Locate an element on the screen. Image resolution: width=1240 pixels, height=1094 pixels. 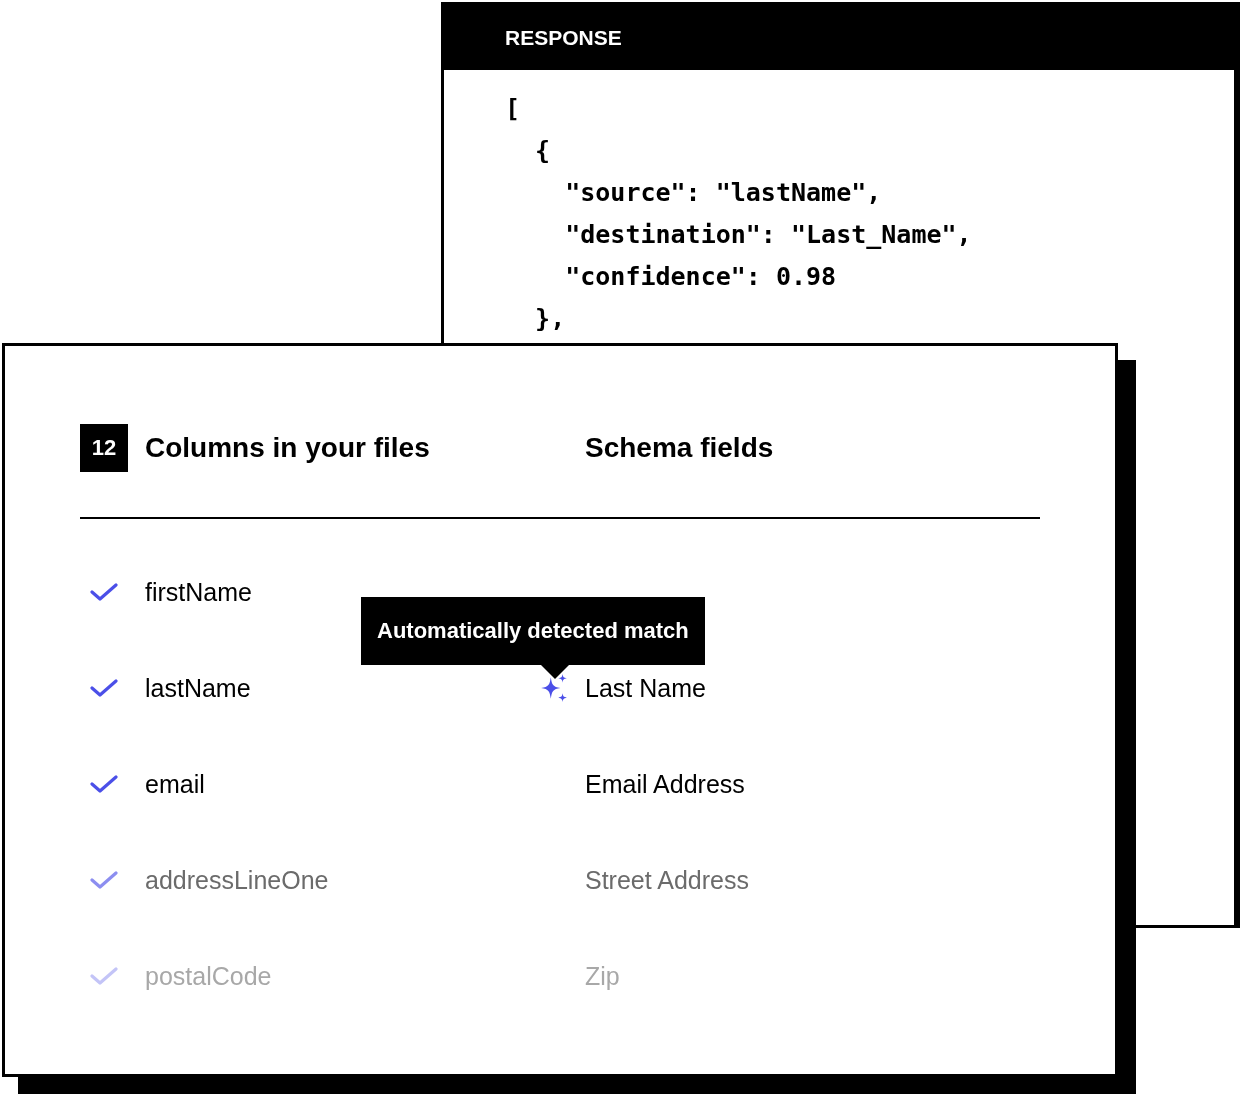
code-line: }, is located at coordinates (550, 319).